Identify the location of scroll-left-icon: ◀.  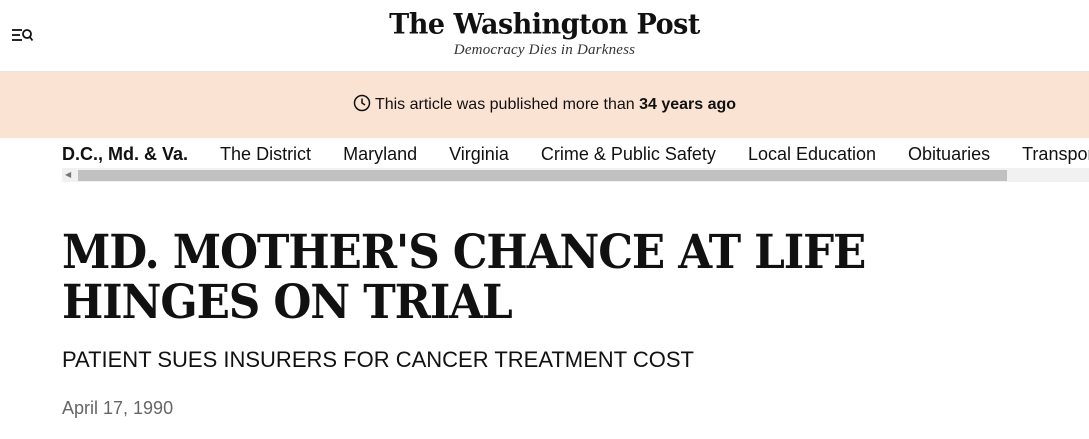
(69, 175).